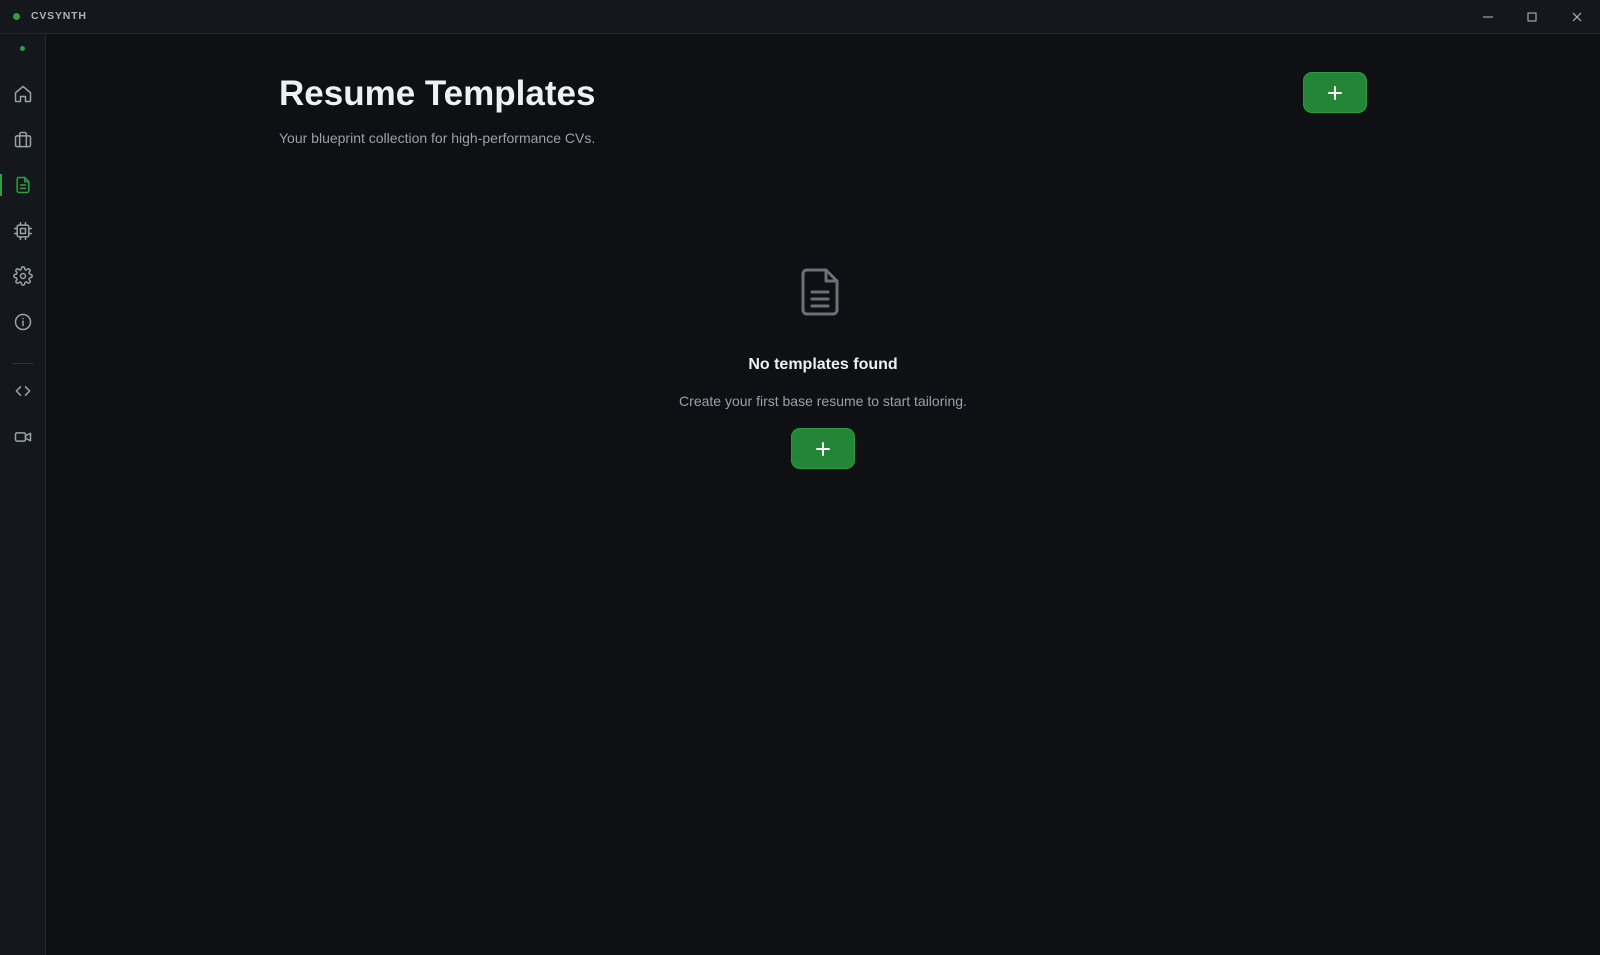 This screenshot has width=1600, height=955. I want to click on add-template-button, so click(1335, 92).